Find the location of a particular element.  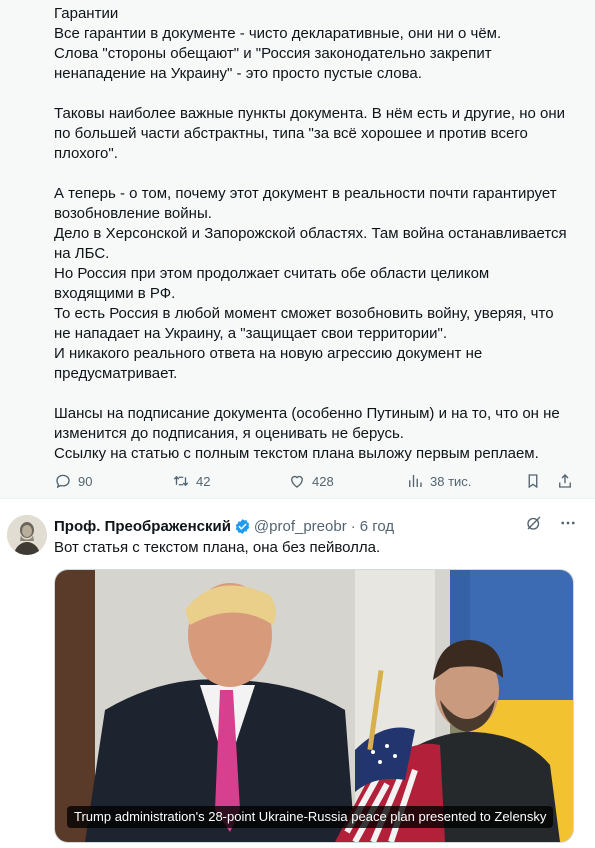

bookmark-button is located at coordinates (533, 481).